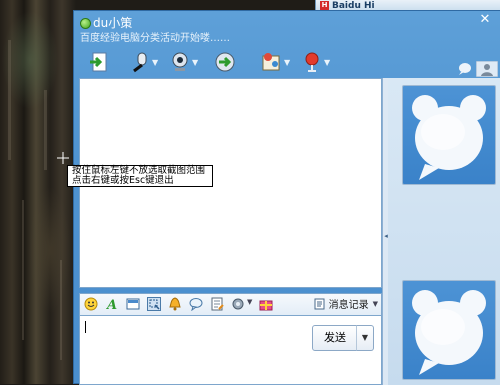 The width and height of the screenshot is (500, 385). What do you see at coordinates (63, 158) in the screenshot?
I see `crosshair-cursor-icon` at bounding box center [63, 158].